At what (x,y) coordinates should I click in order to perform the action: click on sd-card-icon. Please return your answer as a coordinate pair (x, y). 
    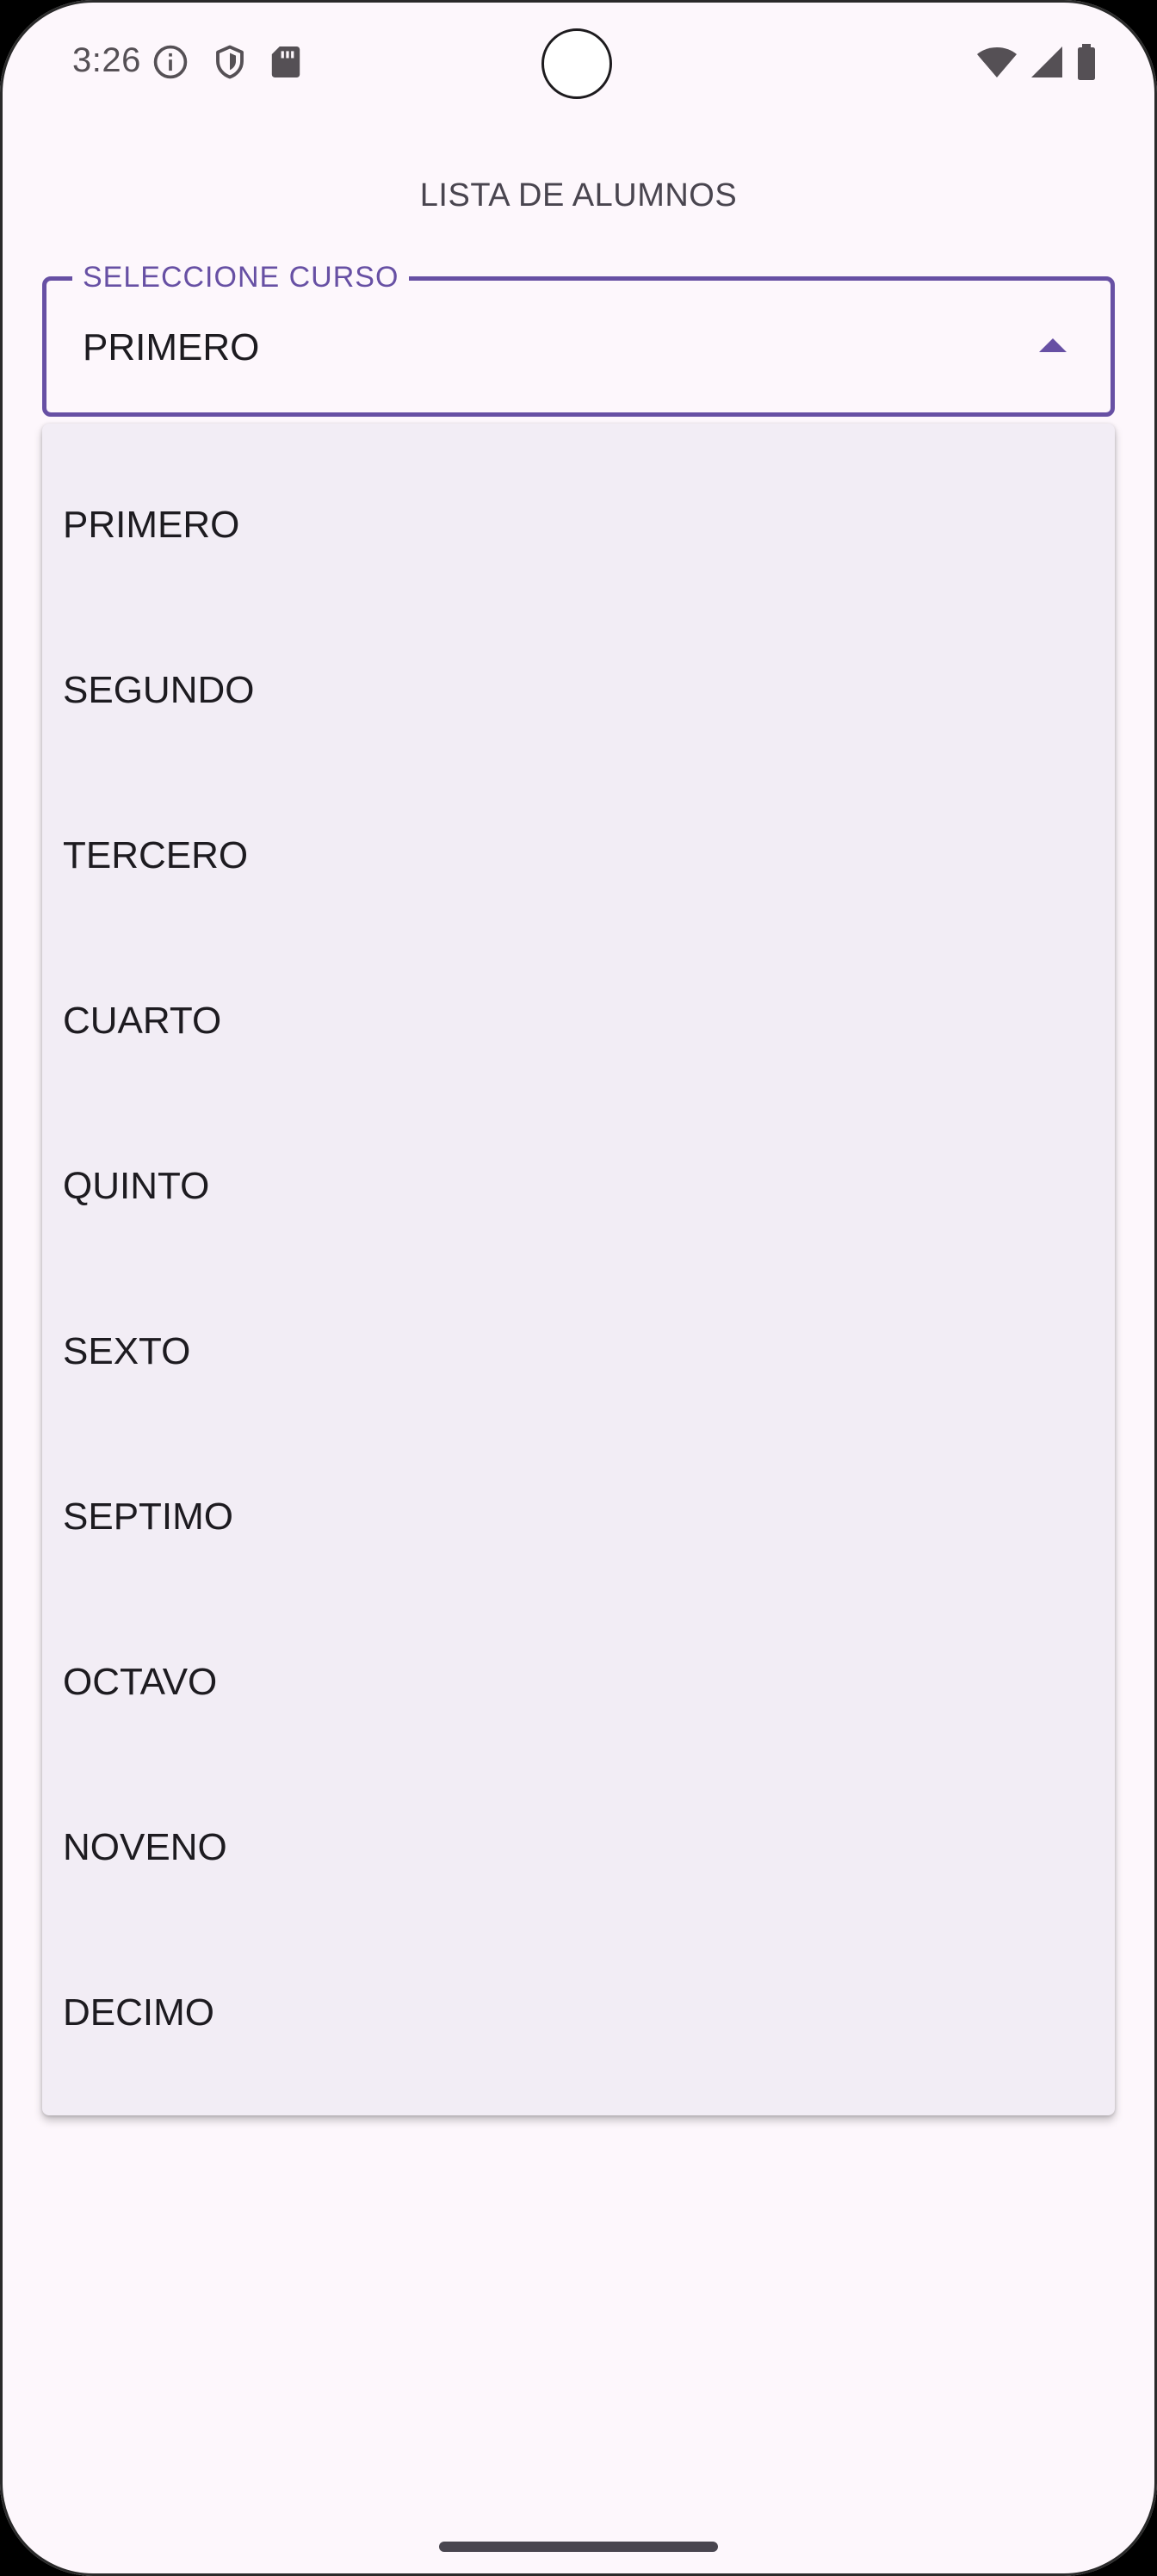
    Looking at the image, I should click on (285, 64).